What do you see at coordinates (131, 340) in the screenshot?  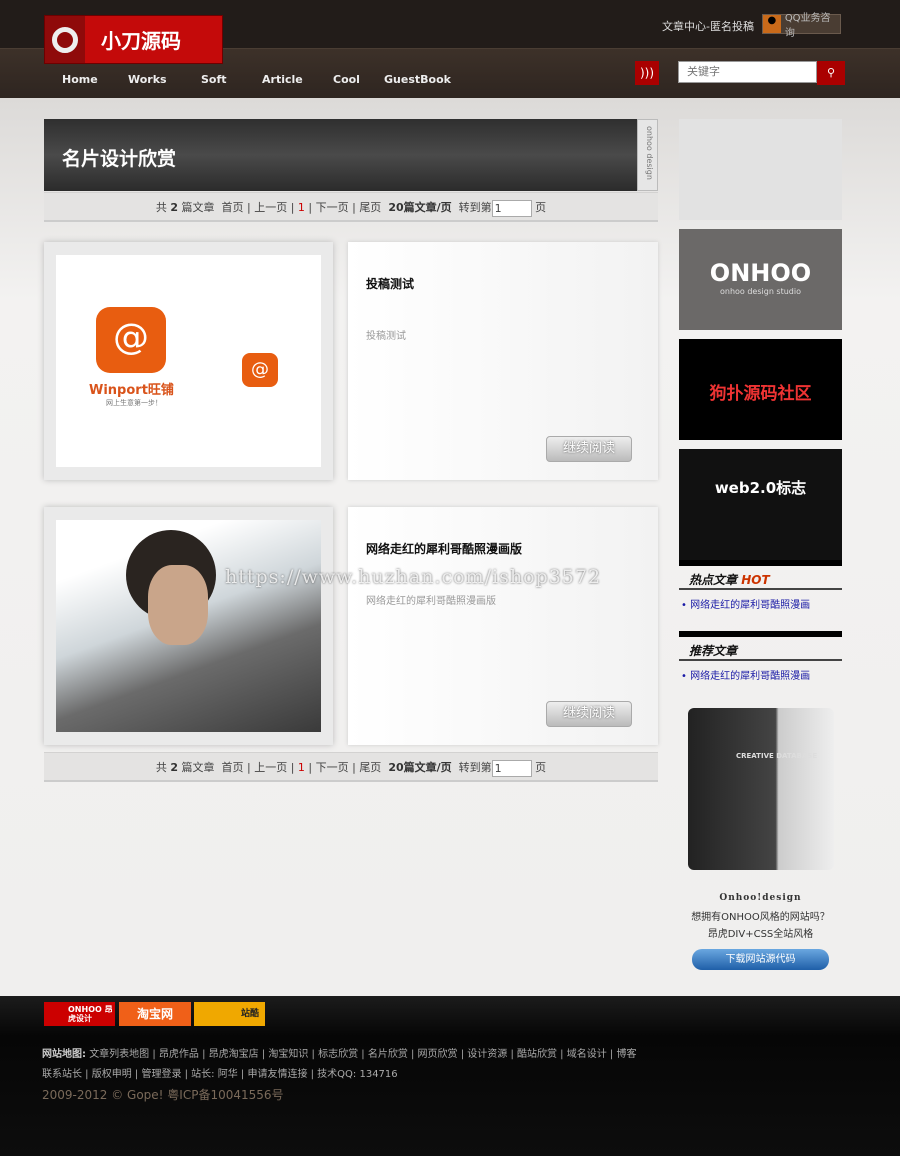 I see `winport-logo-icon: @` at bounding box center [131, 340].